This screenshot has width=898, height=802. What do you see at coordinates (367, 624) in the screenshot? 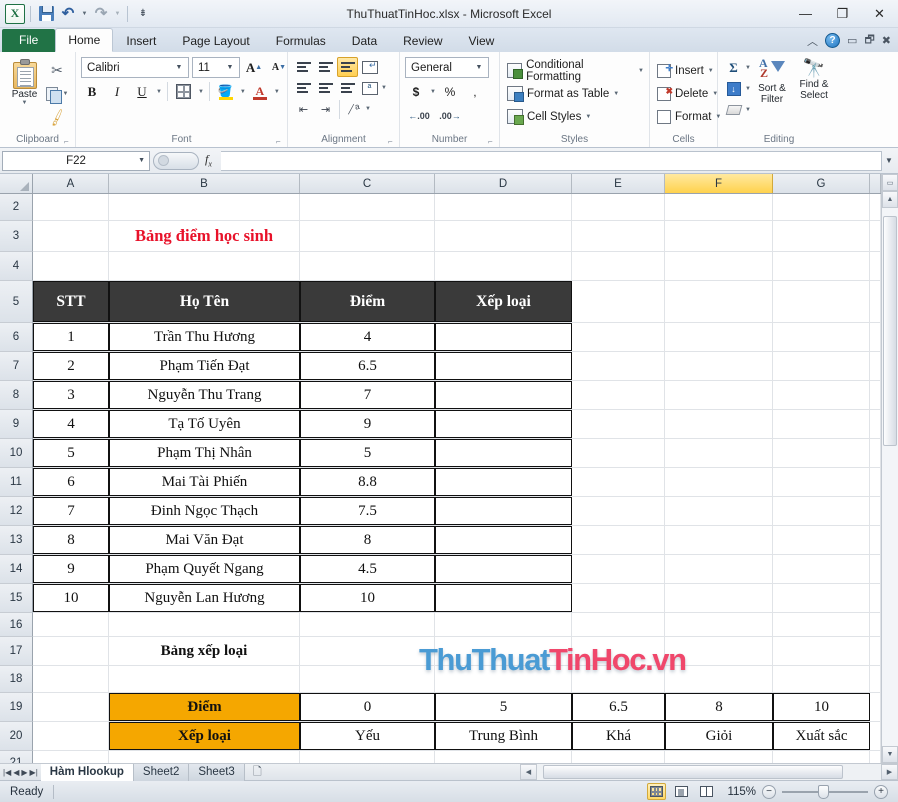
I see `cell-C16` at bounding box center [367, 624].